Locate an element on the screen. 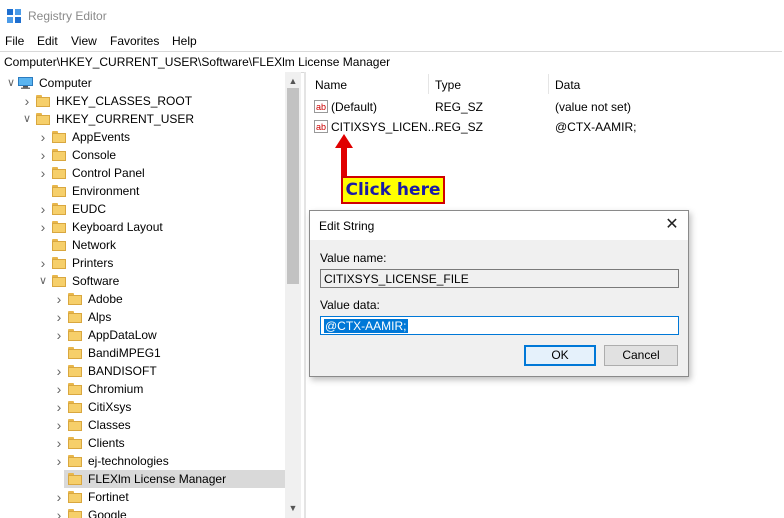 Image resolution: width=784 pixels, height=518 pixels. computer-icon is located at coordinates (25, 83).